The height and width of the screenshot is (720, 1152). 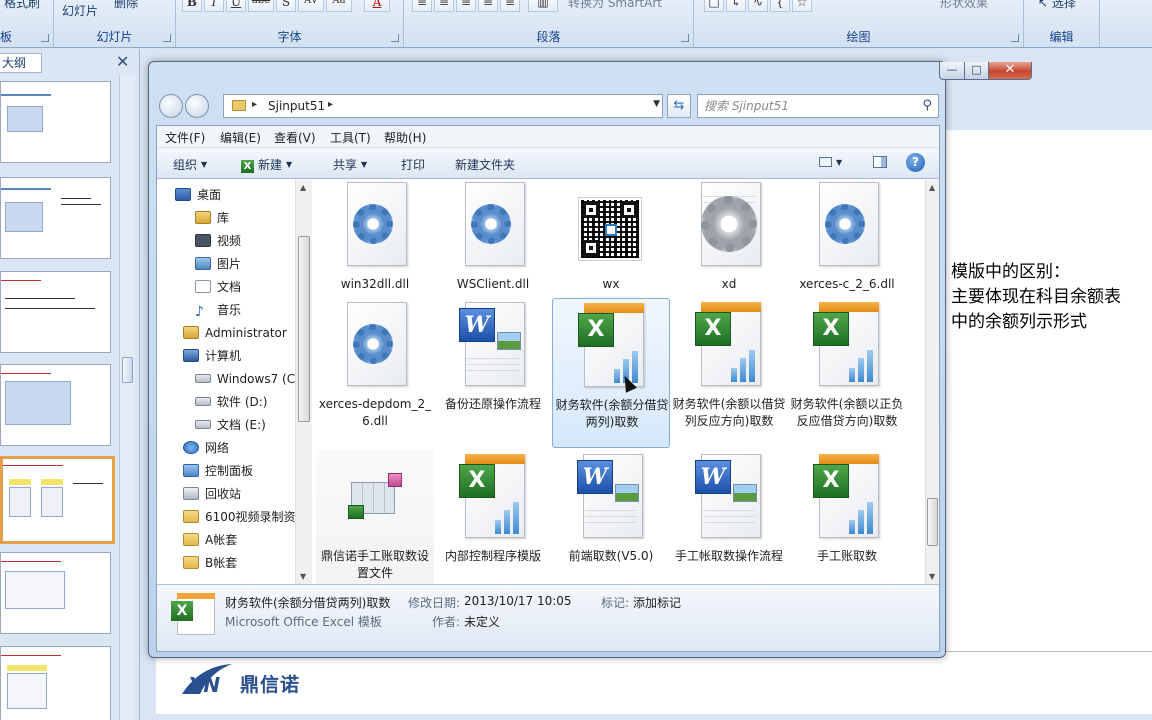 I want to click on outline-tab: 大纲, so click(x=21, y=63).